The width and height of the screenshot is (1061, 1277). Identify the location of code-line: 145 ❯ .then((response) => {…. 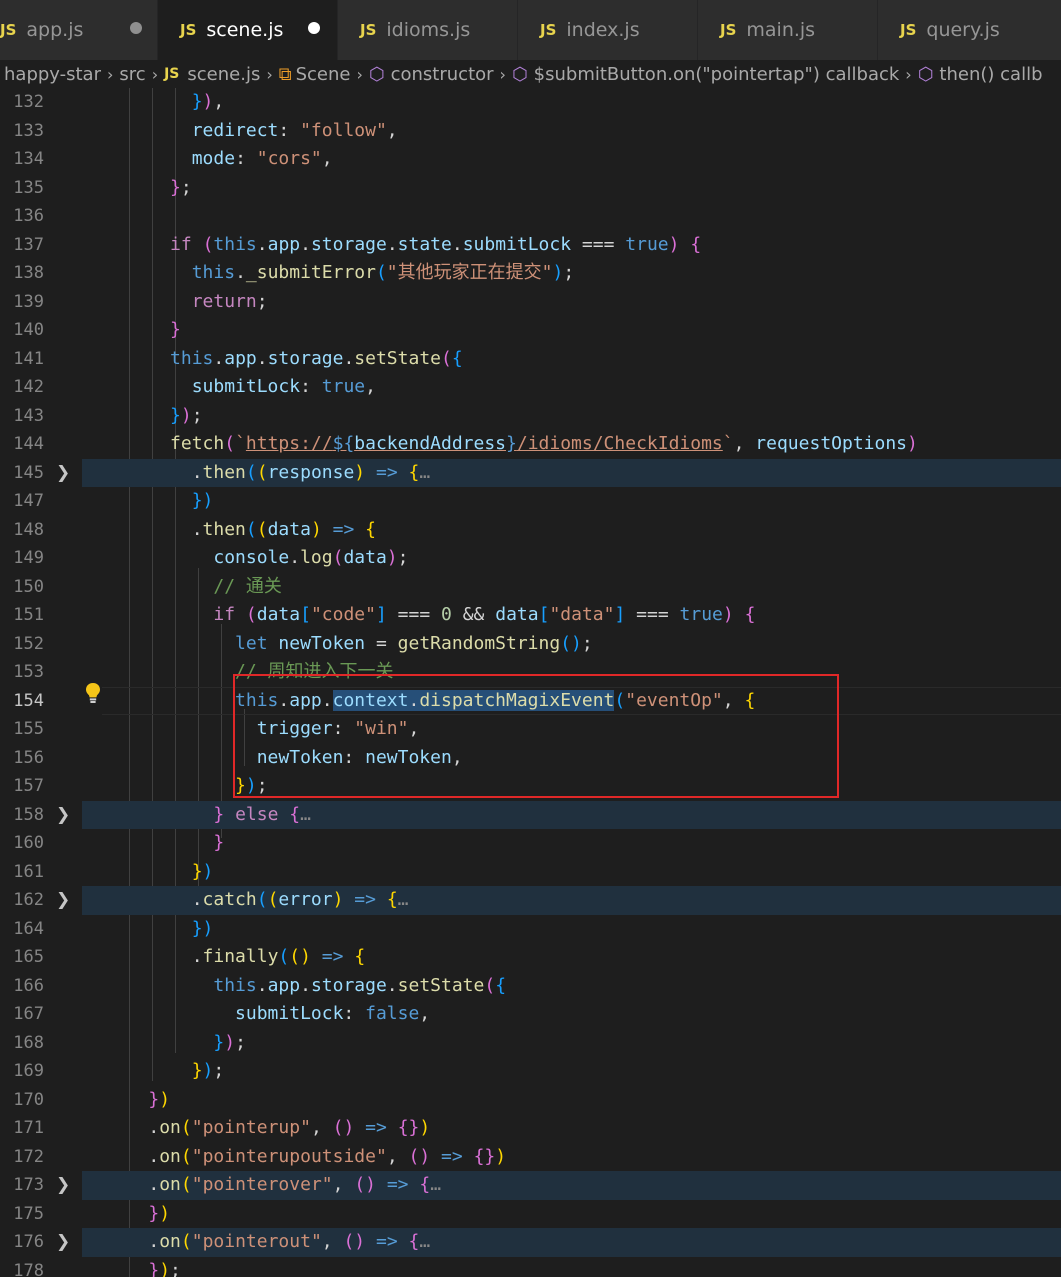
(530, 473).